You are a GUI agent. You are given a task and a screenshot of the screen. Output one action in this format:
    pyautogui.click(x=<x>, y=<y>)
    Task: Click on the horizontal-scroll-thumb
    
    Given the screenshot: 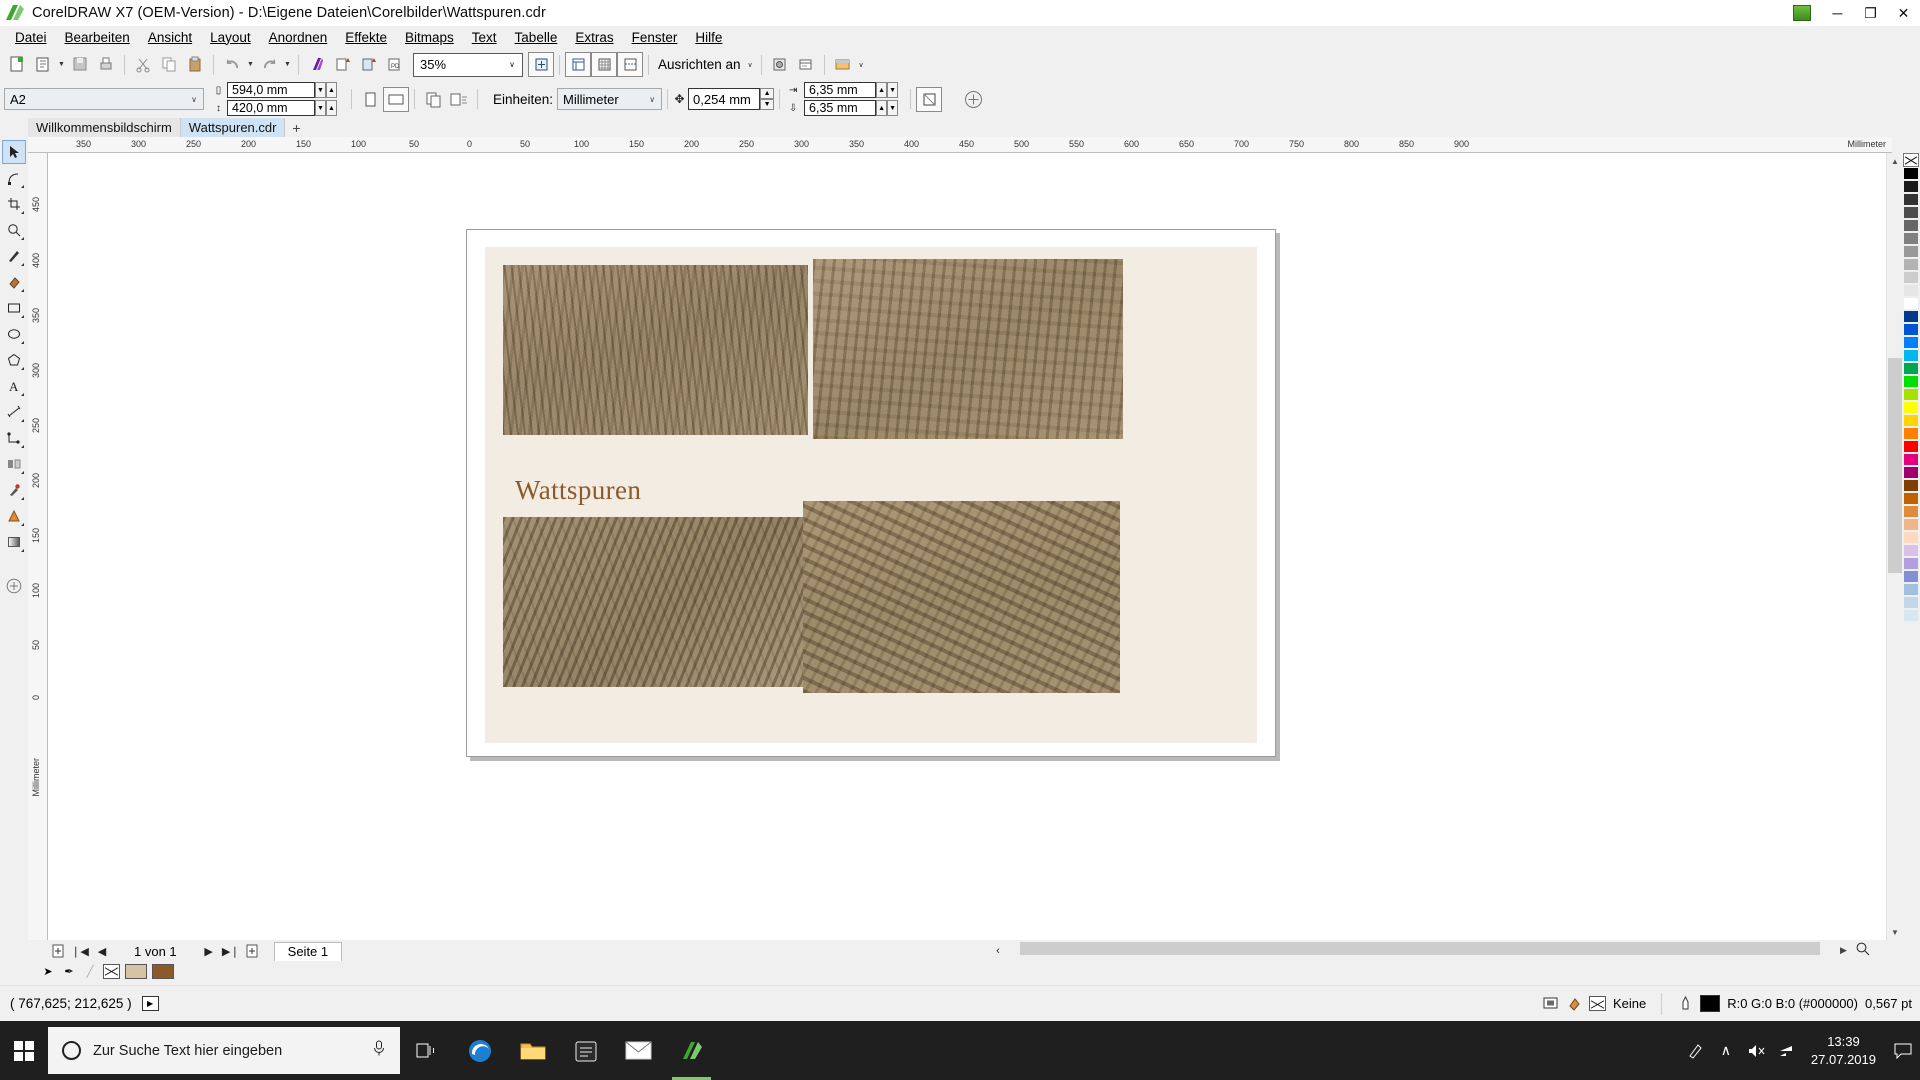 What is the action you would take?
    pyautogui.click(x=1420, y=948)
    